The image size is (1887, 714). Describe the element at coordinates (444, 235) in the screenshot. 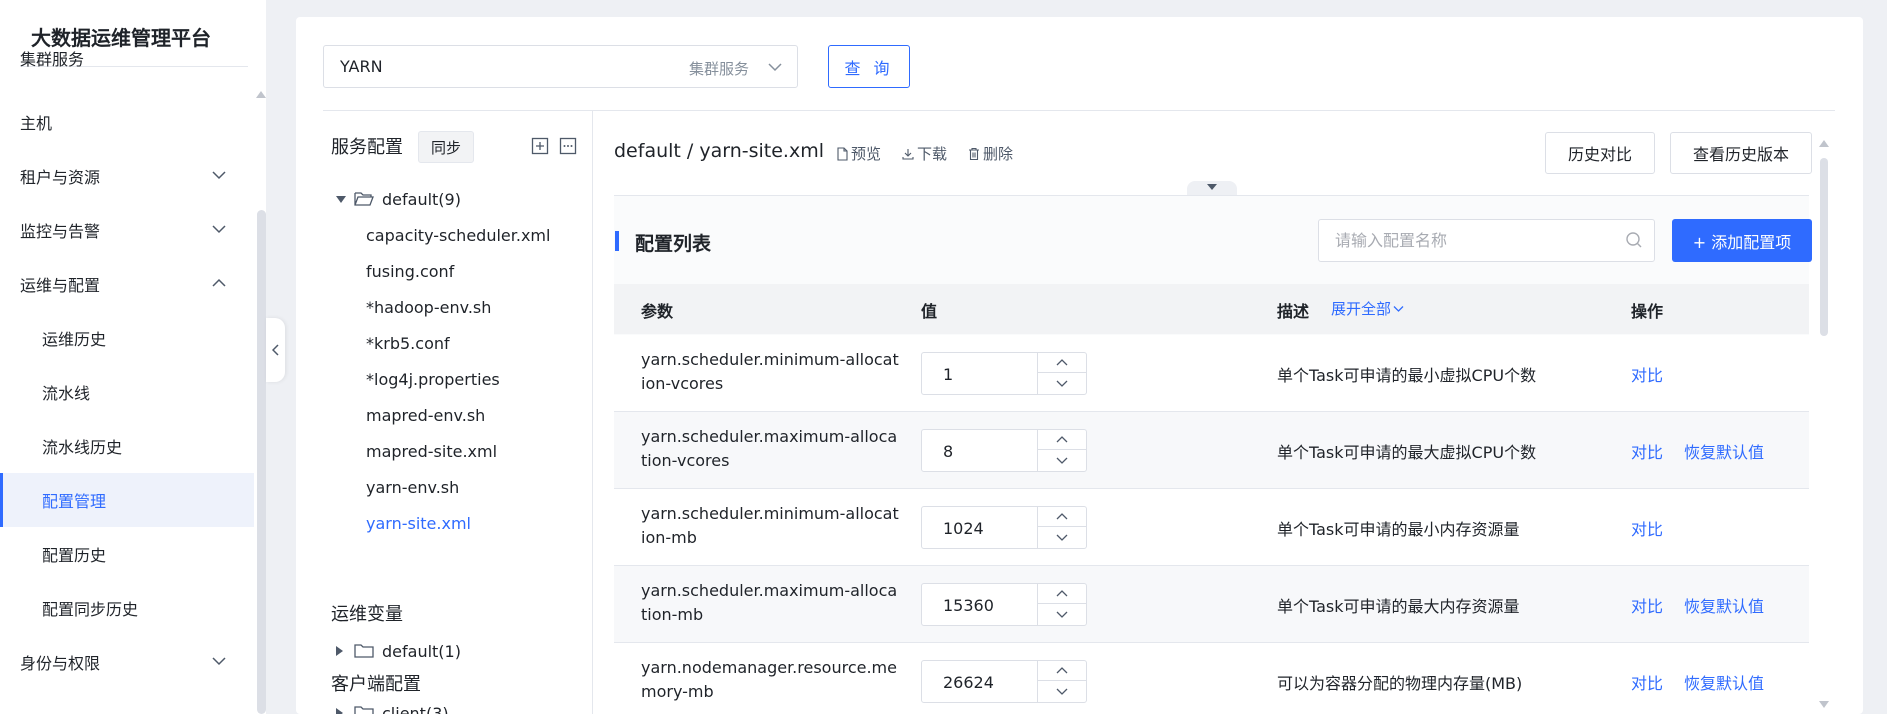

I see `tree-file: capacity-scheduler.xml` at that location.